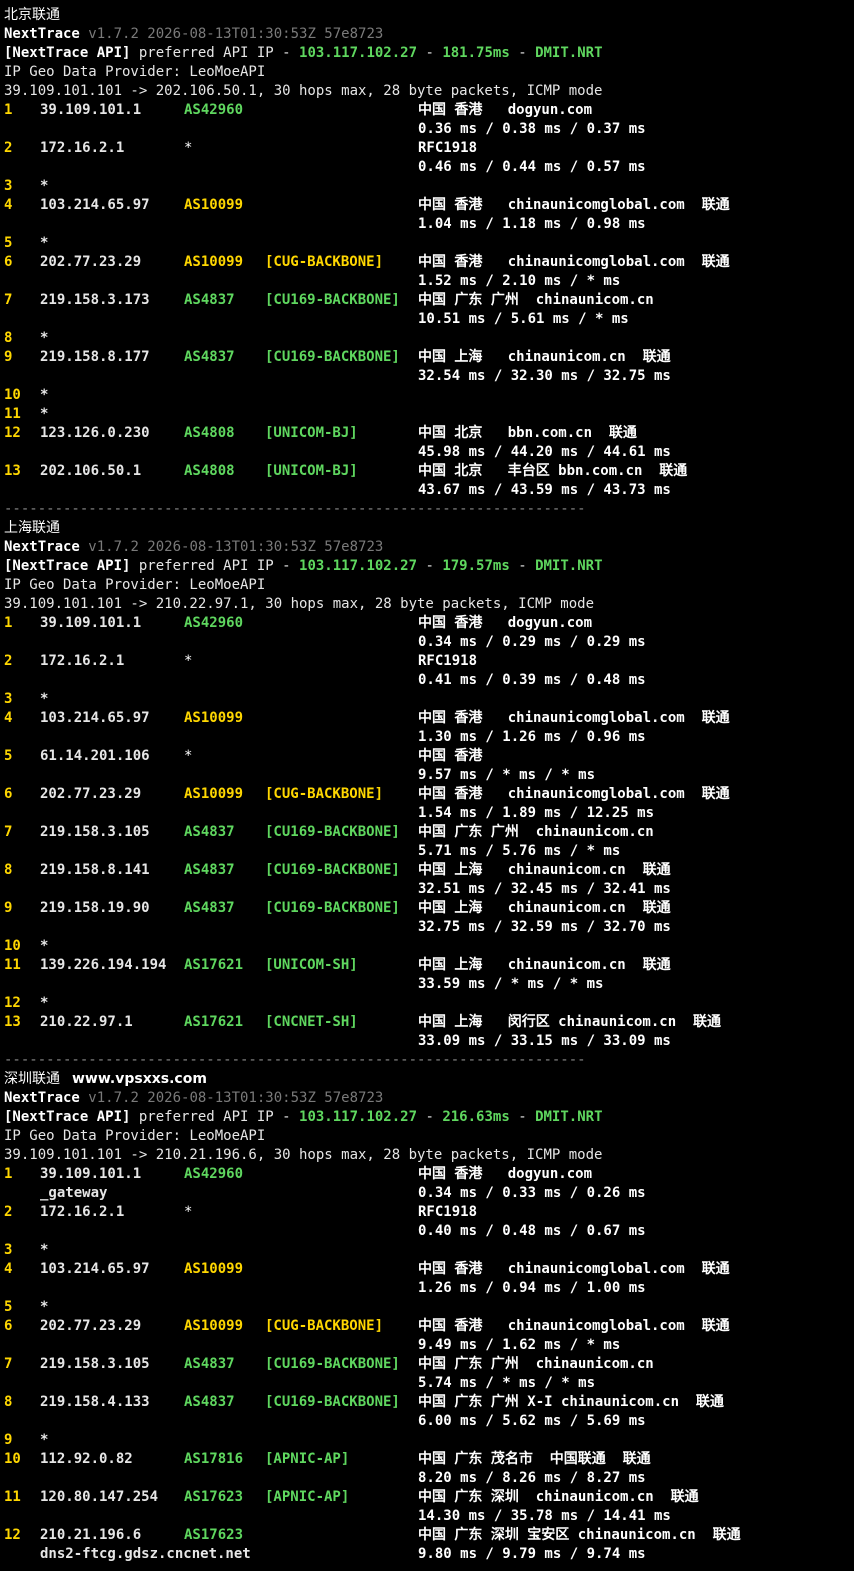 This screenshot has height=1571, width=854. What do you see at coordinates (429, 1307) in the screenshot?
I see `hop-row: 5 *` at bounding box center [429, 1307].